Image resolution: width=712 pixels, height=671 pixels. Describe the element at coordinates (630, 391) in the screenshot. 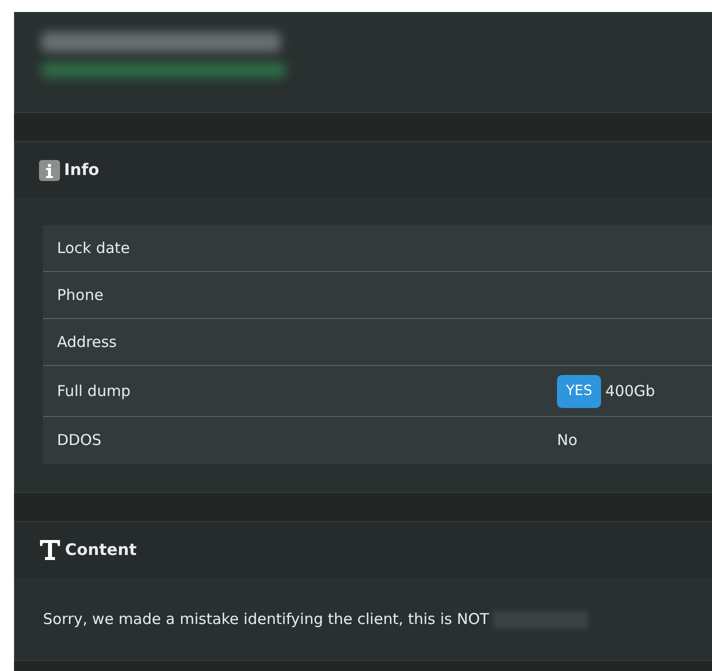

I see `field-value: 400Gb` at that location.